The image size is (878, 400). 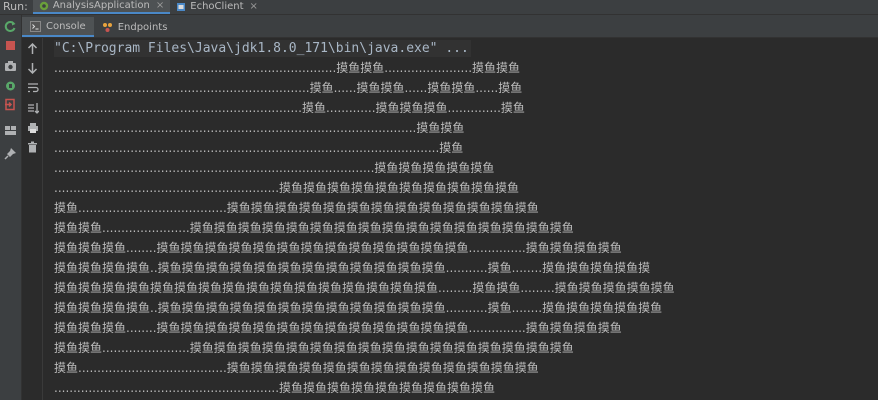 I want to click on tab-console: Console, so click(x=58, y=27).